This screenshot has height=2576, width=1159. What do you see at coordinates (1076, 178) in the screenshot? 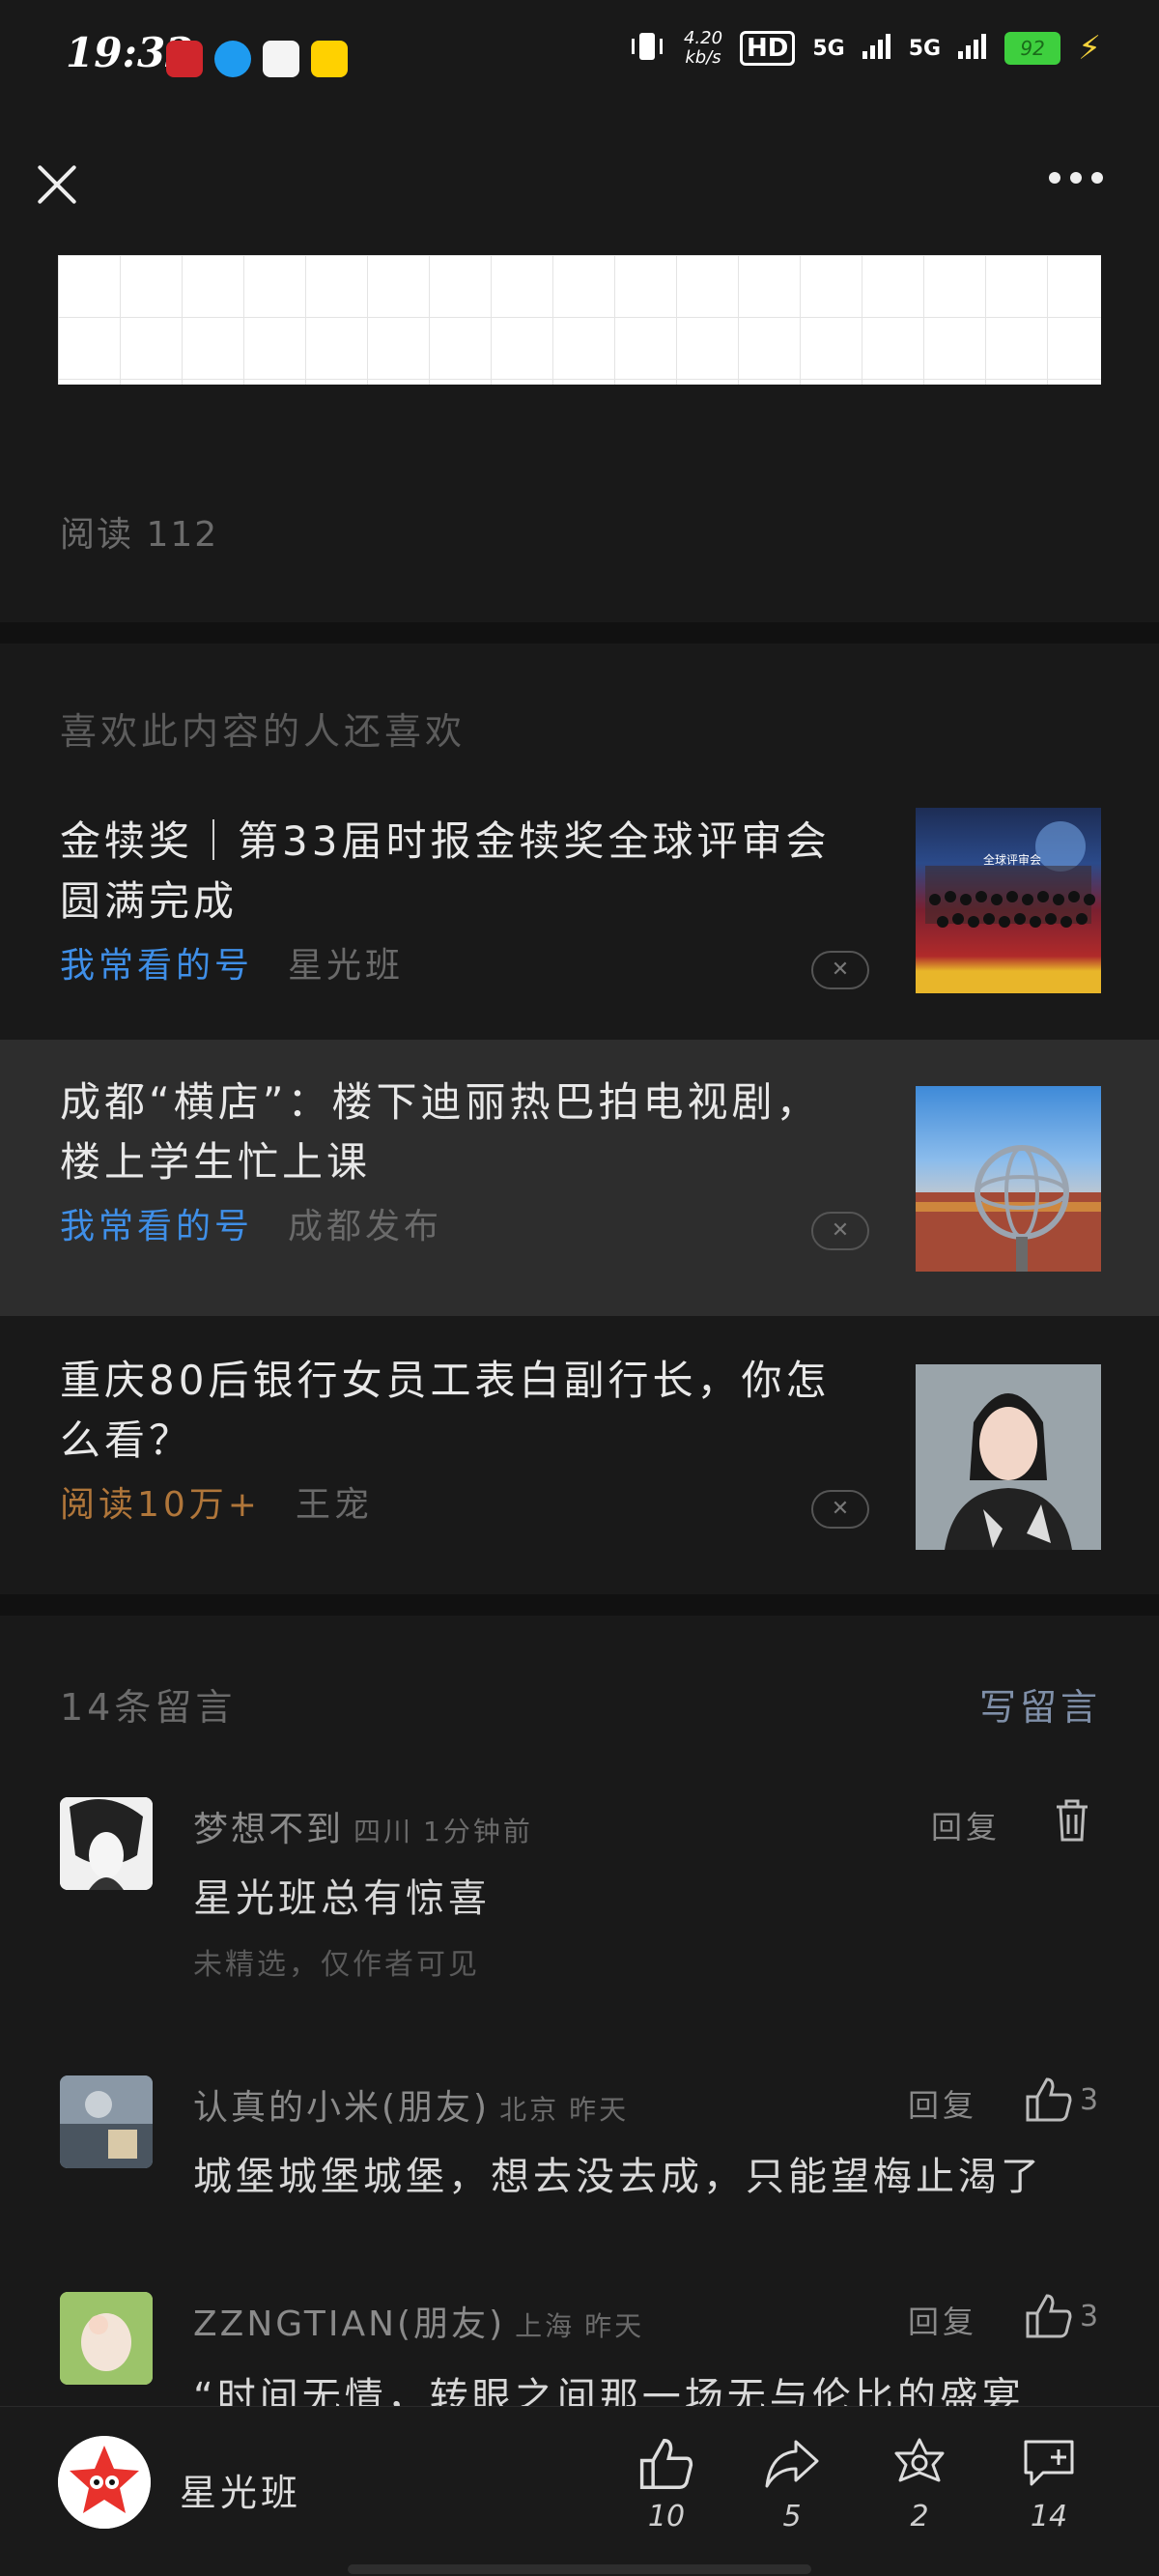
I see `more-options-icon` at bounding box center [1076, 178].